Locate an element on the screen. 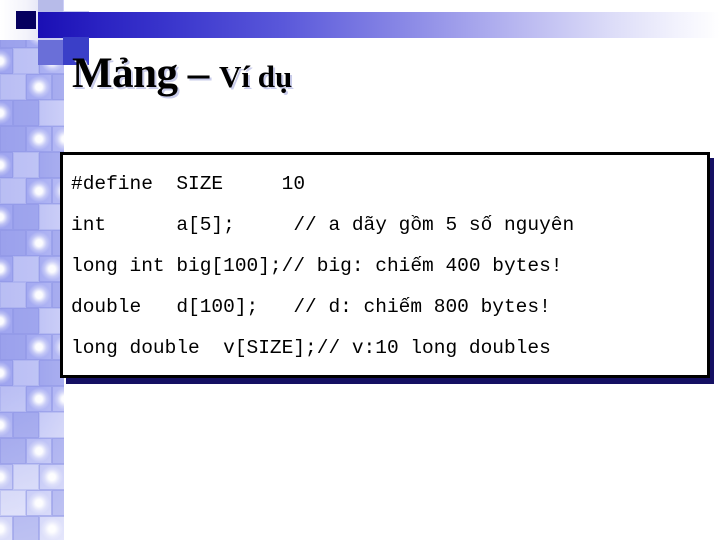  corner-navy-square is located at coordinates (26, 20).